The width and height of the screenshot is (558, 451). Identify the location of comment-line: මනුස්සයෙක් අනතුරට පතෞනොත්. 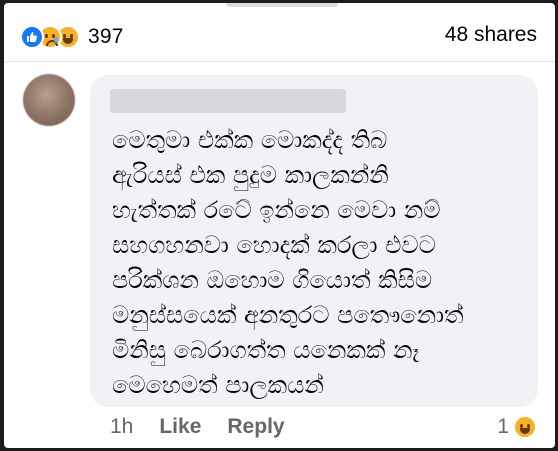
(288, 315).